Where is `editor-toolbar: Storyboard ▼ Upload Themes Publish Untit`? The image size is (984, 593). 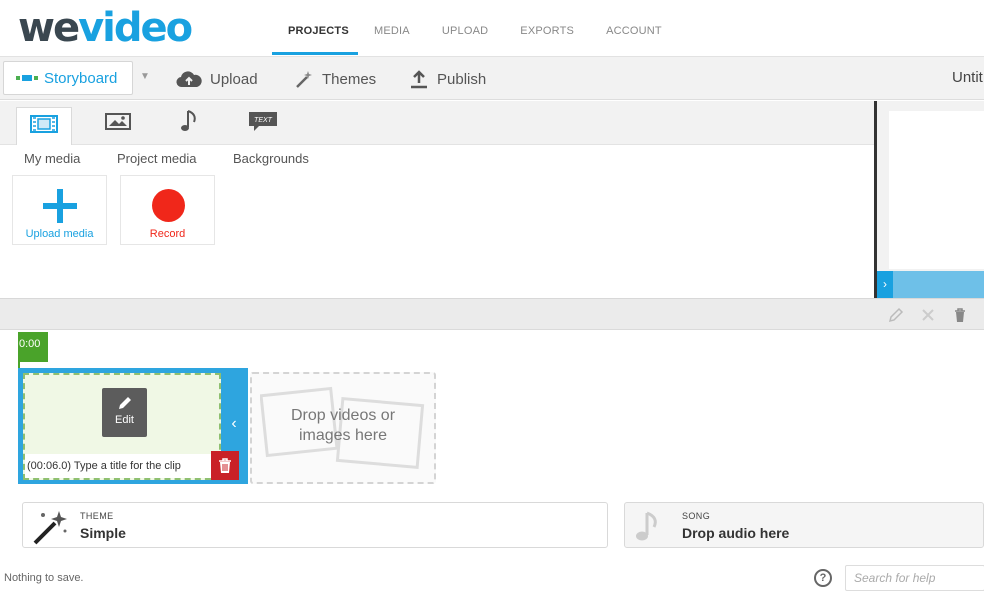 editor-toolbar: Storyboard ▼ Upload Themes Publish Untit is located at coordinates (492, 78).